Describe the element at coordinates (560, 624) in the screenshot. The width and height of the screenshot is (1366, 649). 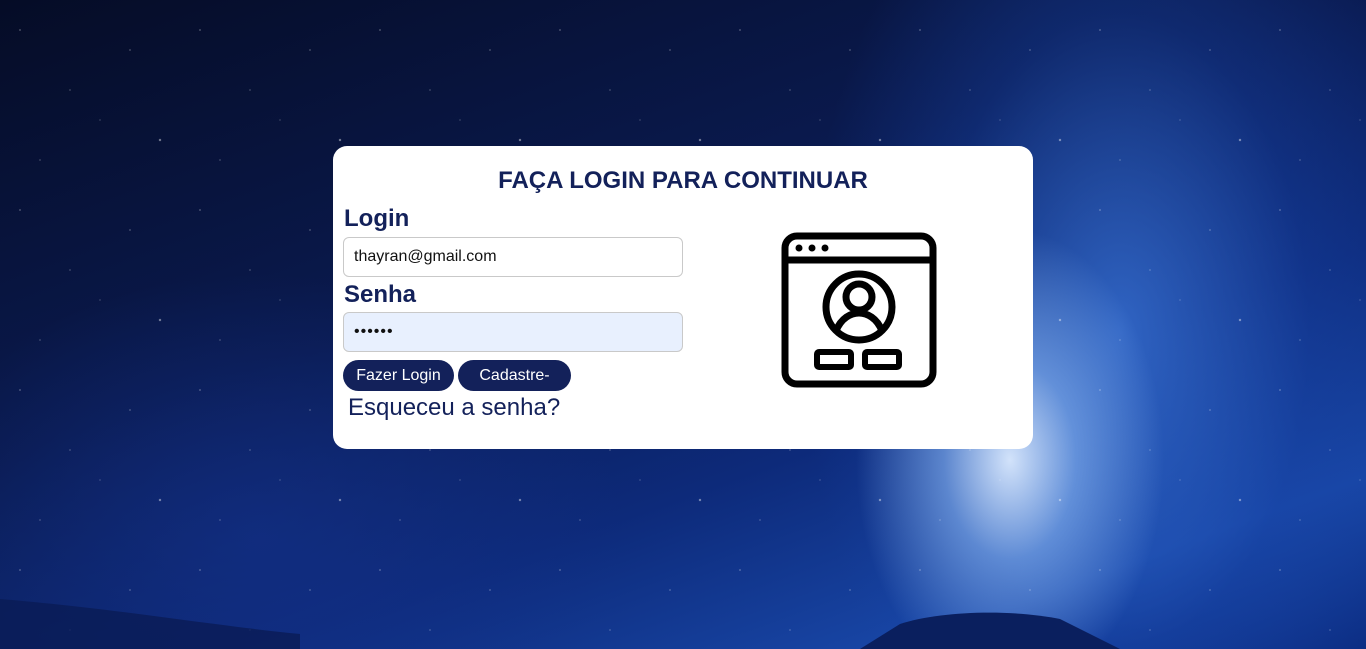
I see `mountain-silhouette` at that location.